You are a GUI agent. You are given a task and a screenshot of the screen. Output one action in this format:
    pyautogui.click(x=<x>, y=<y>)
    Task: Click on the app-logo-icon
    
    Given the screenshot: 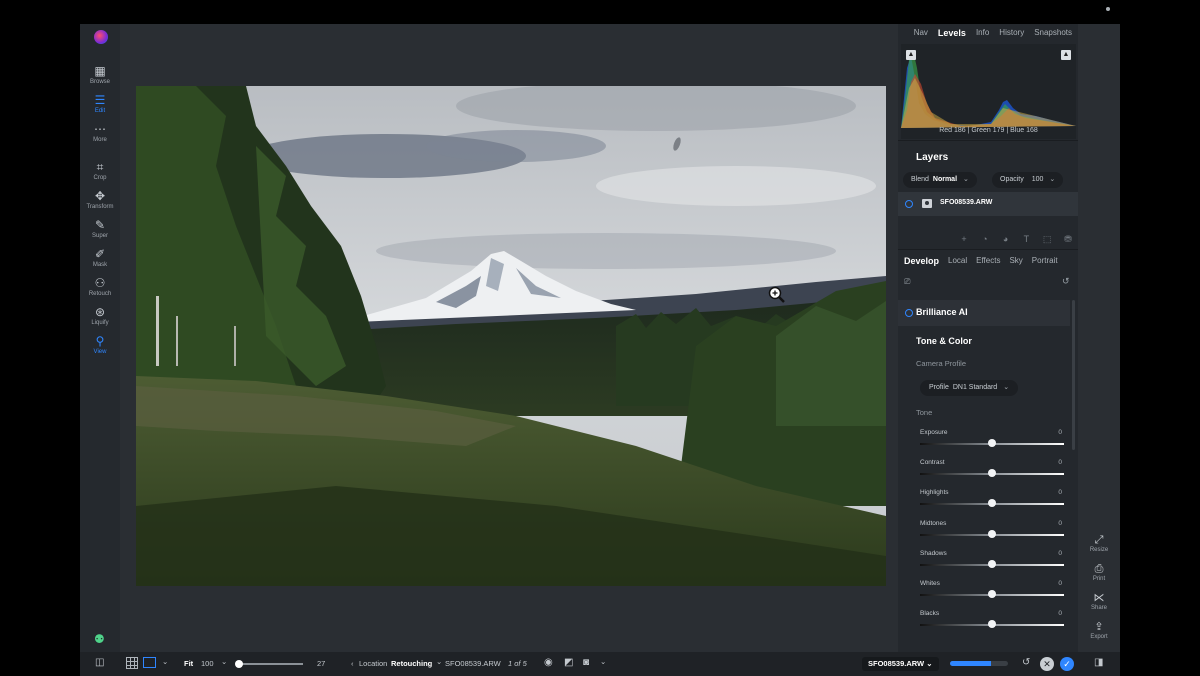 What is the action you would take?
    pyautogui.click(x=101, y=37)
    